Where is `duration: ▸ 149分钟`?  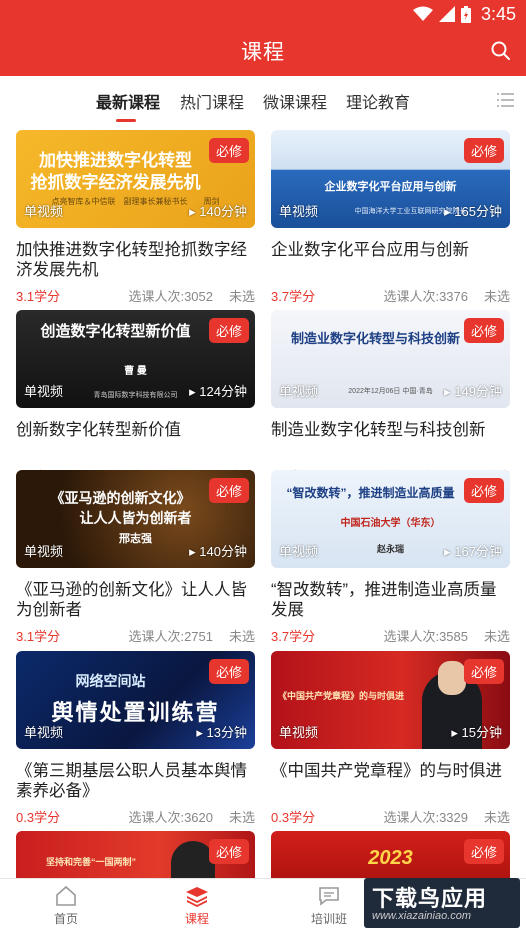
duration: ▸ 149分钟 is located at coordinates (473, 391).